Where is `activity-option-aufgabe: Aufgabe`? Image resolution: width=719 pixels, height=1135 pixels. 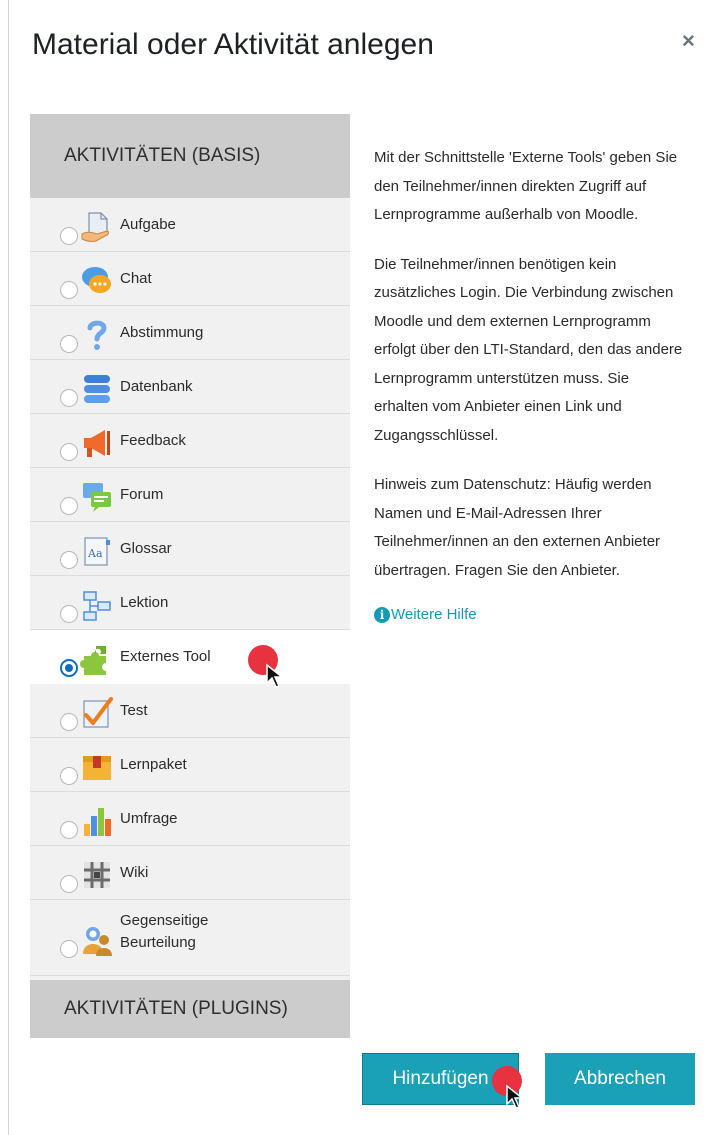
activity-option-aufgabe: Aufgabe is located at coordinates (190, 225).